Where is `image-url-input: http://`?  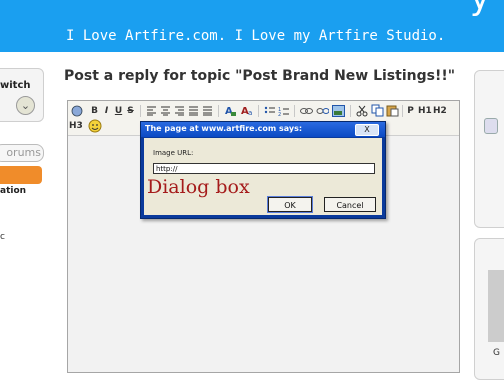
image-url-input: http:// is located at coordinates (264, 168).